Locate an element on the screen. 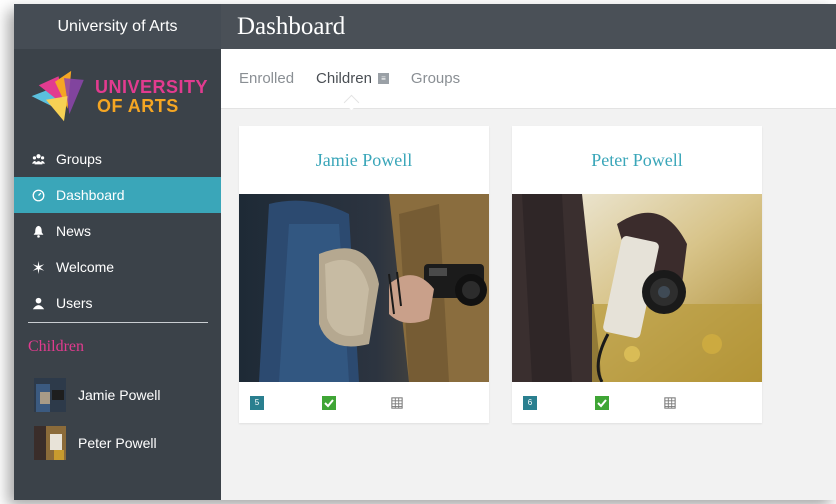 Image resolution: width=836 pixels, height=504 pixels. sidebar-item-label: News is located at coordinates (74, 231).